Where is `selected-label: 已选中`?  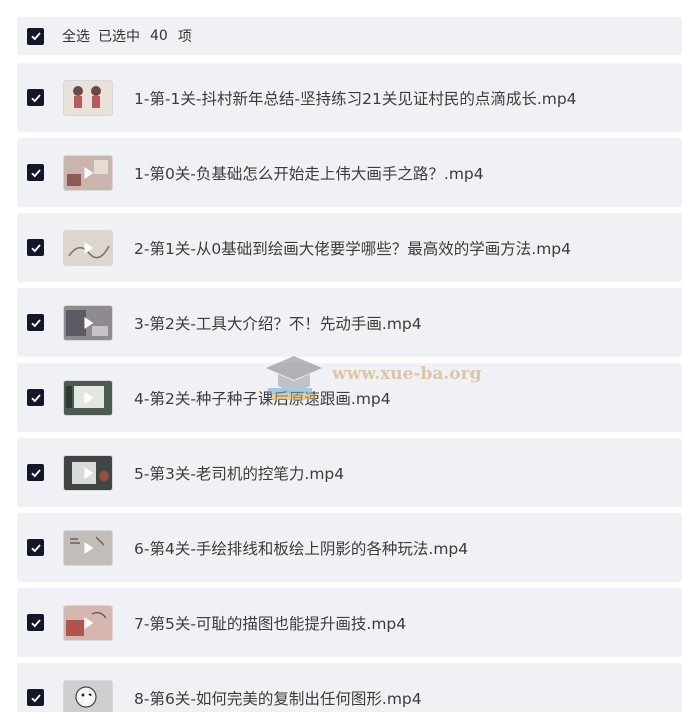
selected-label: 已选中 is located at coordinates (119, 37).